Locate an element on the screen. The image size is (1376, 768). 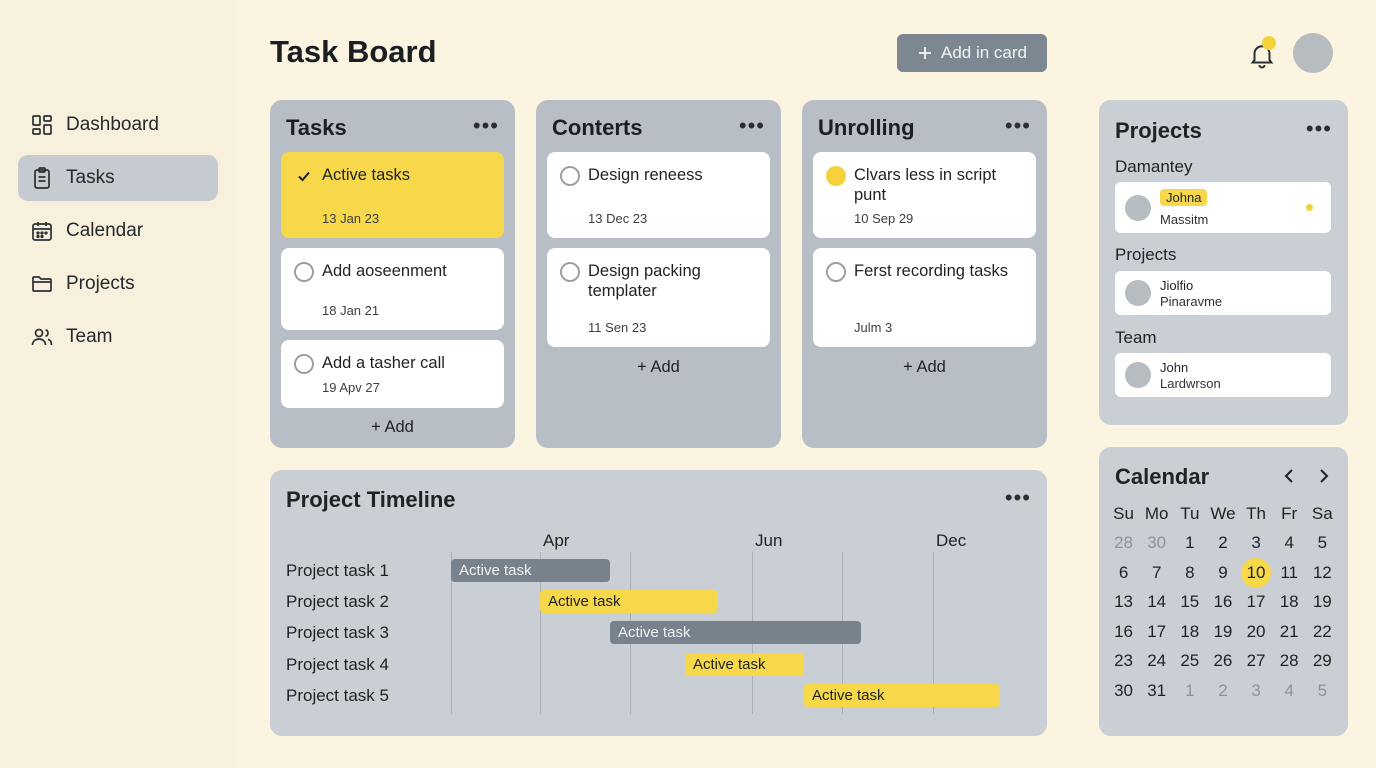
task-card: Clvars less in script punt 10 Sep 29 is located at coordinates (924, 195).